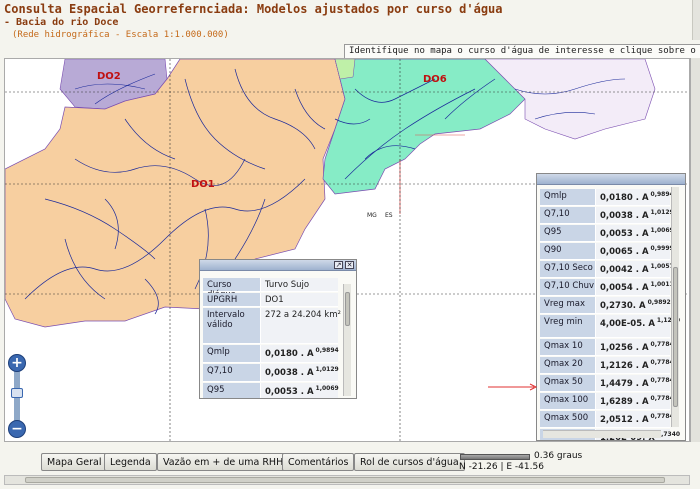 The height and width of the screenshot is (489, 700). I want to click on value-text: 1,2126 . A, so click(624, 365).